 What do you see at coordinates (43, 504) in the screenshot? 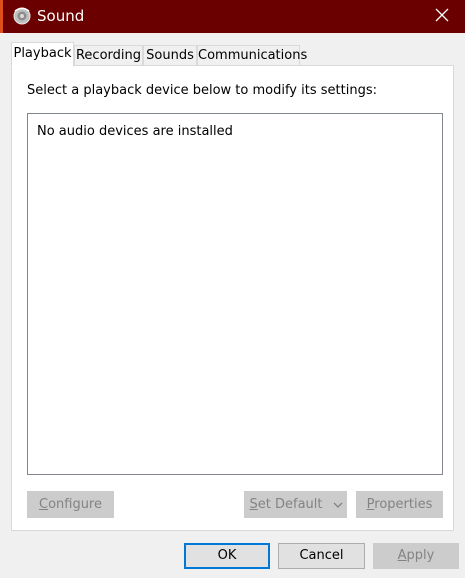
I see `configure-mnemonic: C` at bounding box center [43, 504].